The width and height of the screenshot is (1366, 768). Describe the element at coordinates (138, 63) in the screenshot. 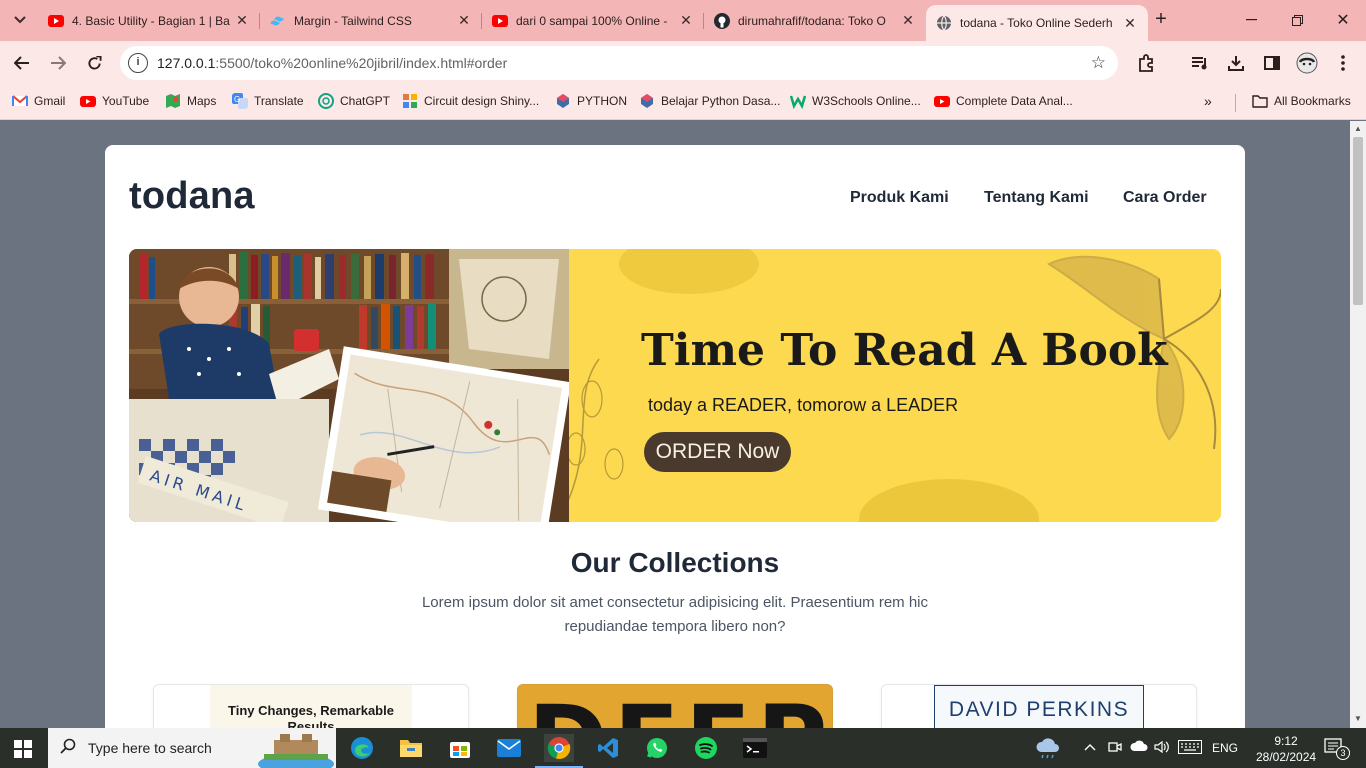

I see `site-info-icon: i` at that location.